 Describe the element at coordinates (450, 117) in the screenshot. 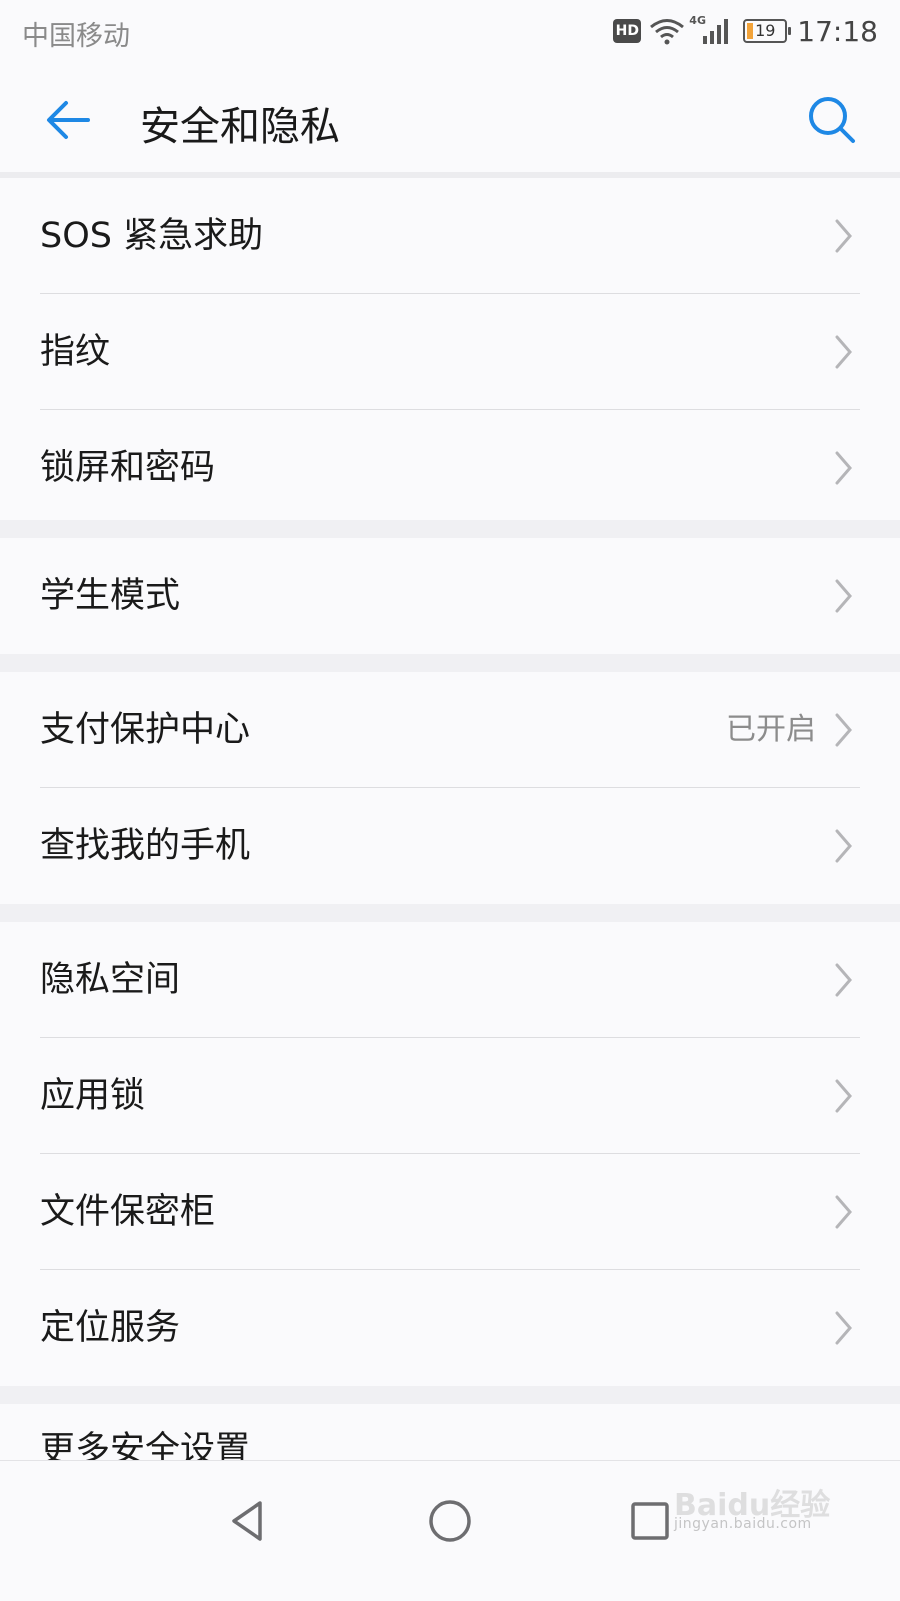

I see `app-bar: 安全和隐私` at that location.